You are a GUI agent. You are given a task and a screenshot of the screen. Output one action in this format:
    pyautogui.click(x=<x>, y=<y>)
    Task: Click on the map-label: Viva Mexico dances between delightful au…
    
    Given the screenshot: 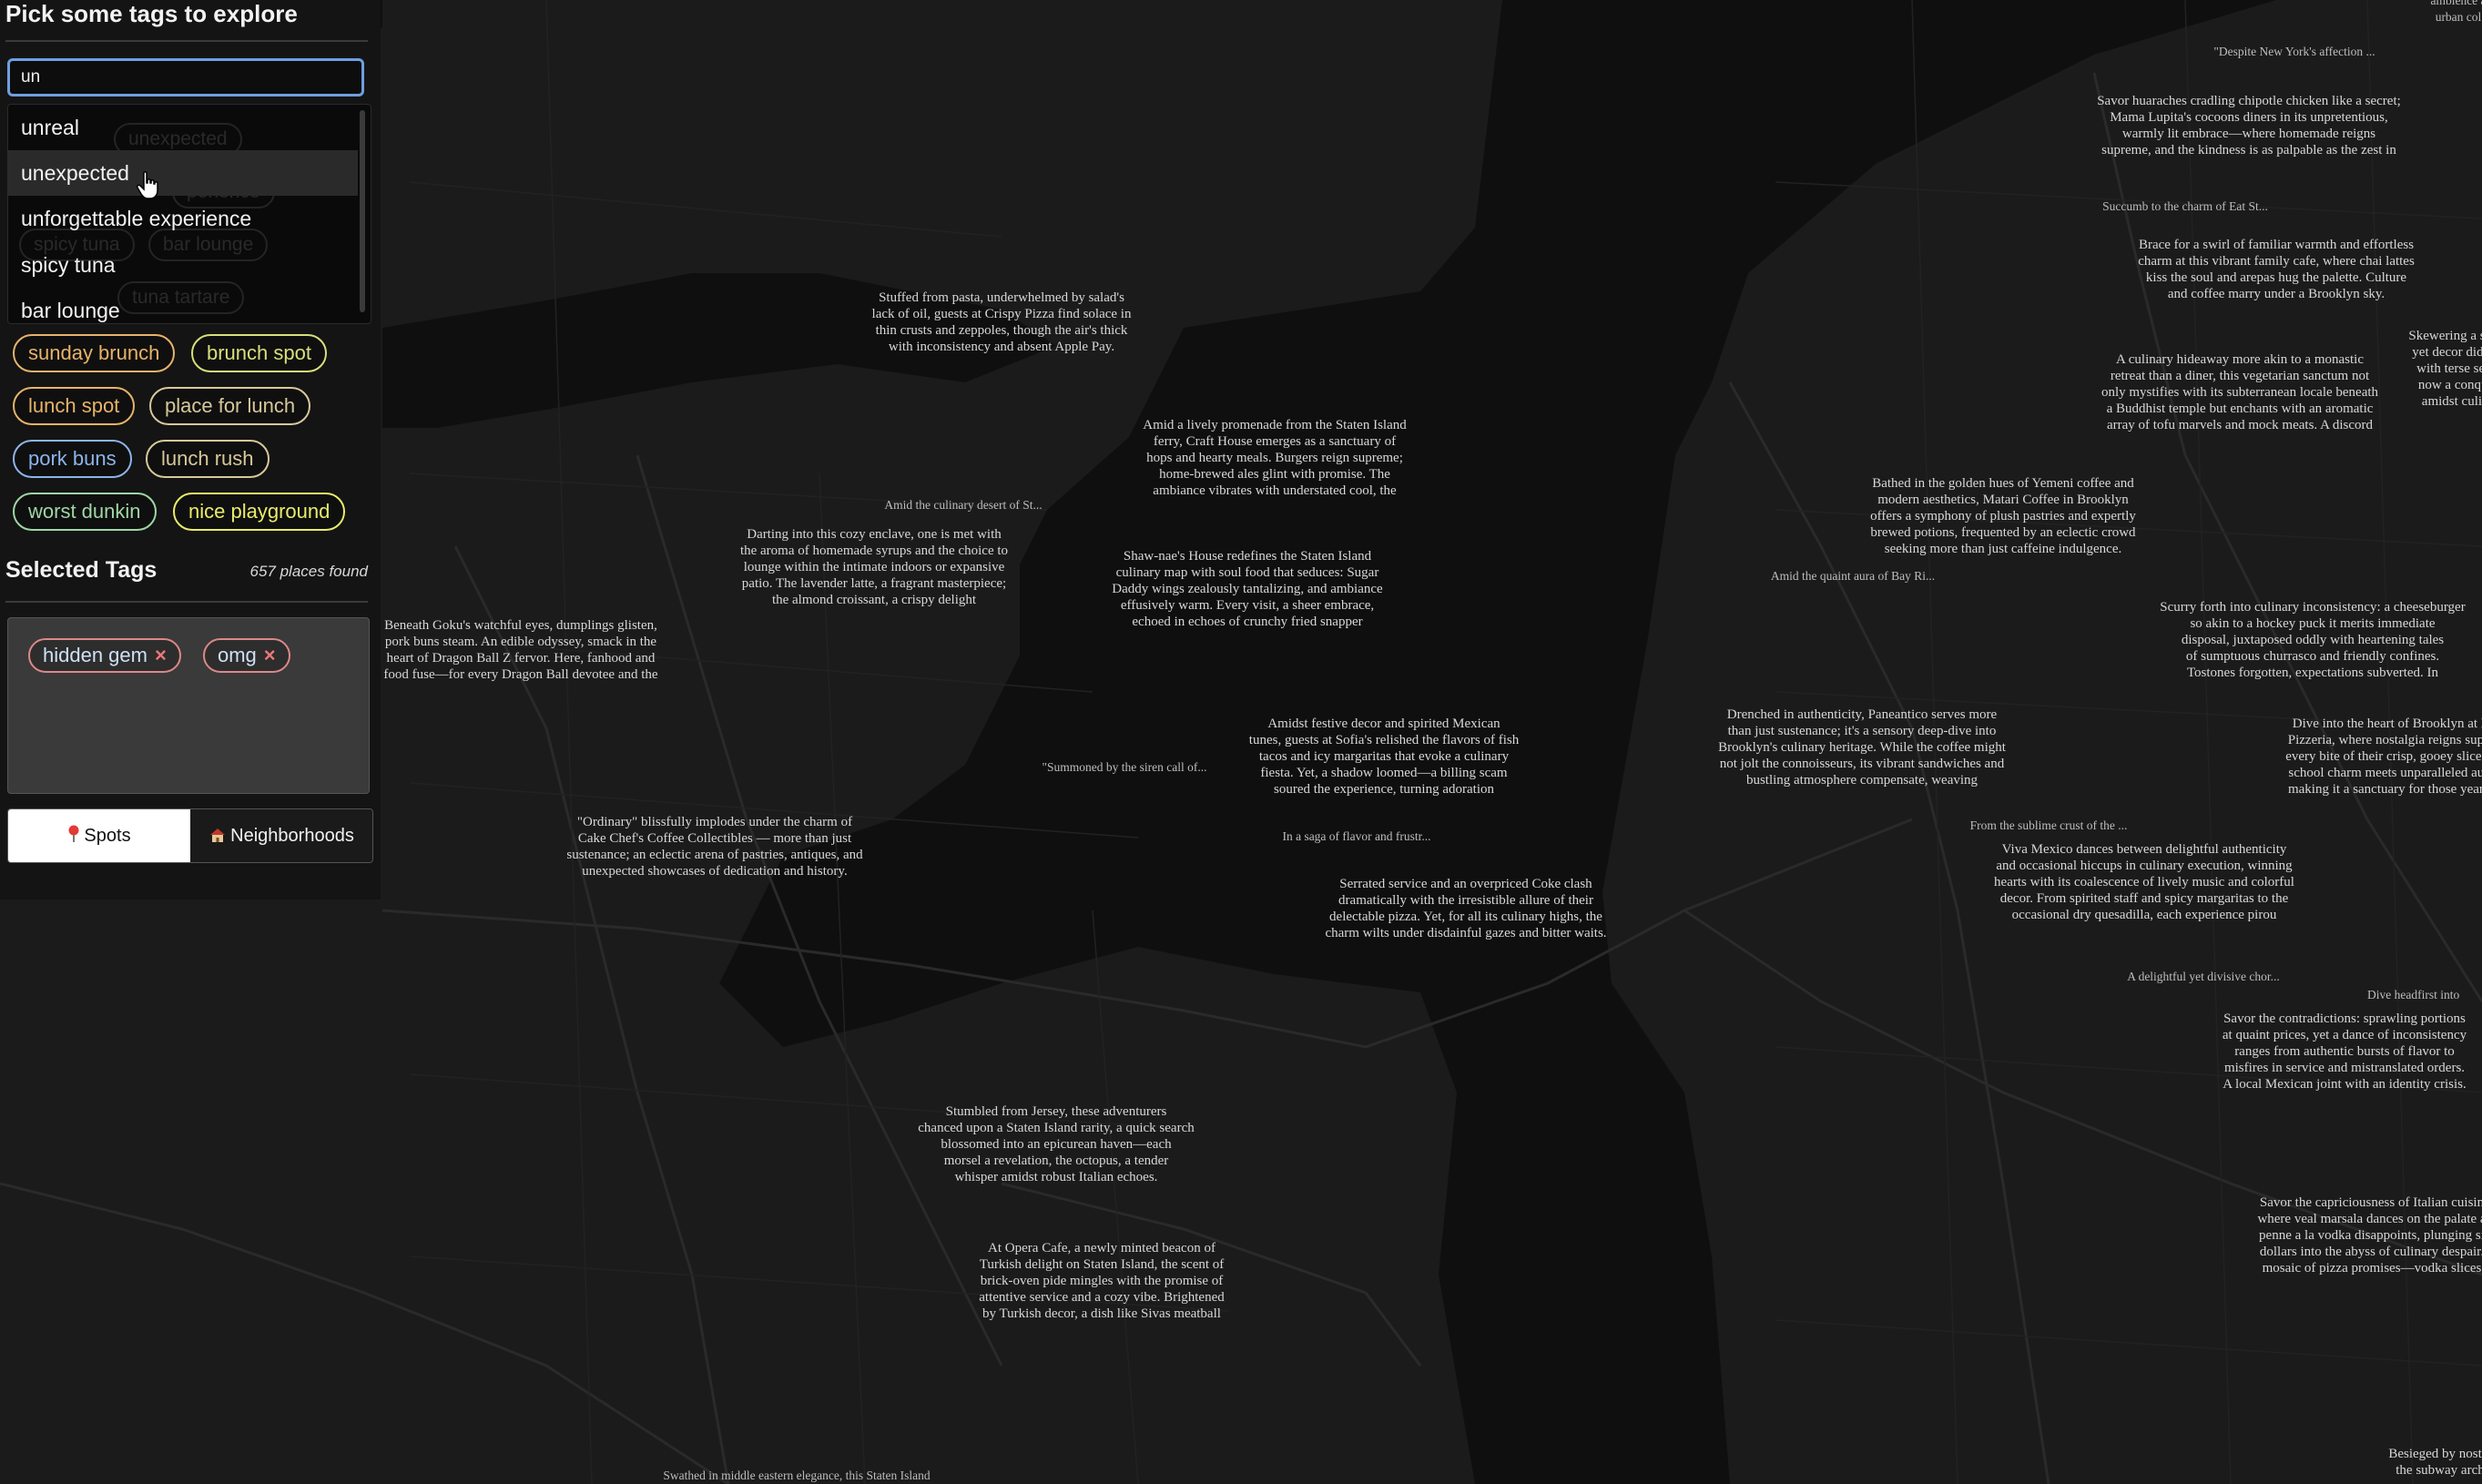 What is the action you would take?
    pyautogui.click(x=2144, y=882)
    